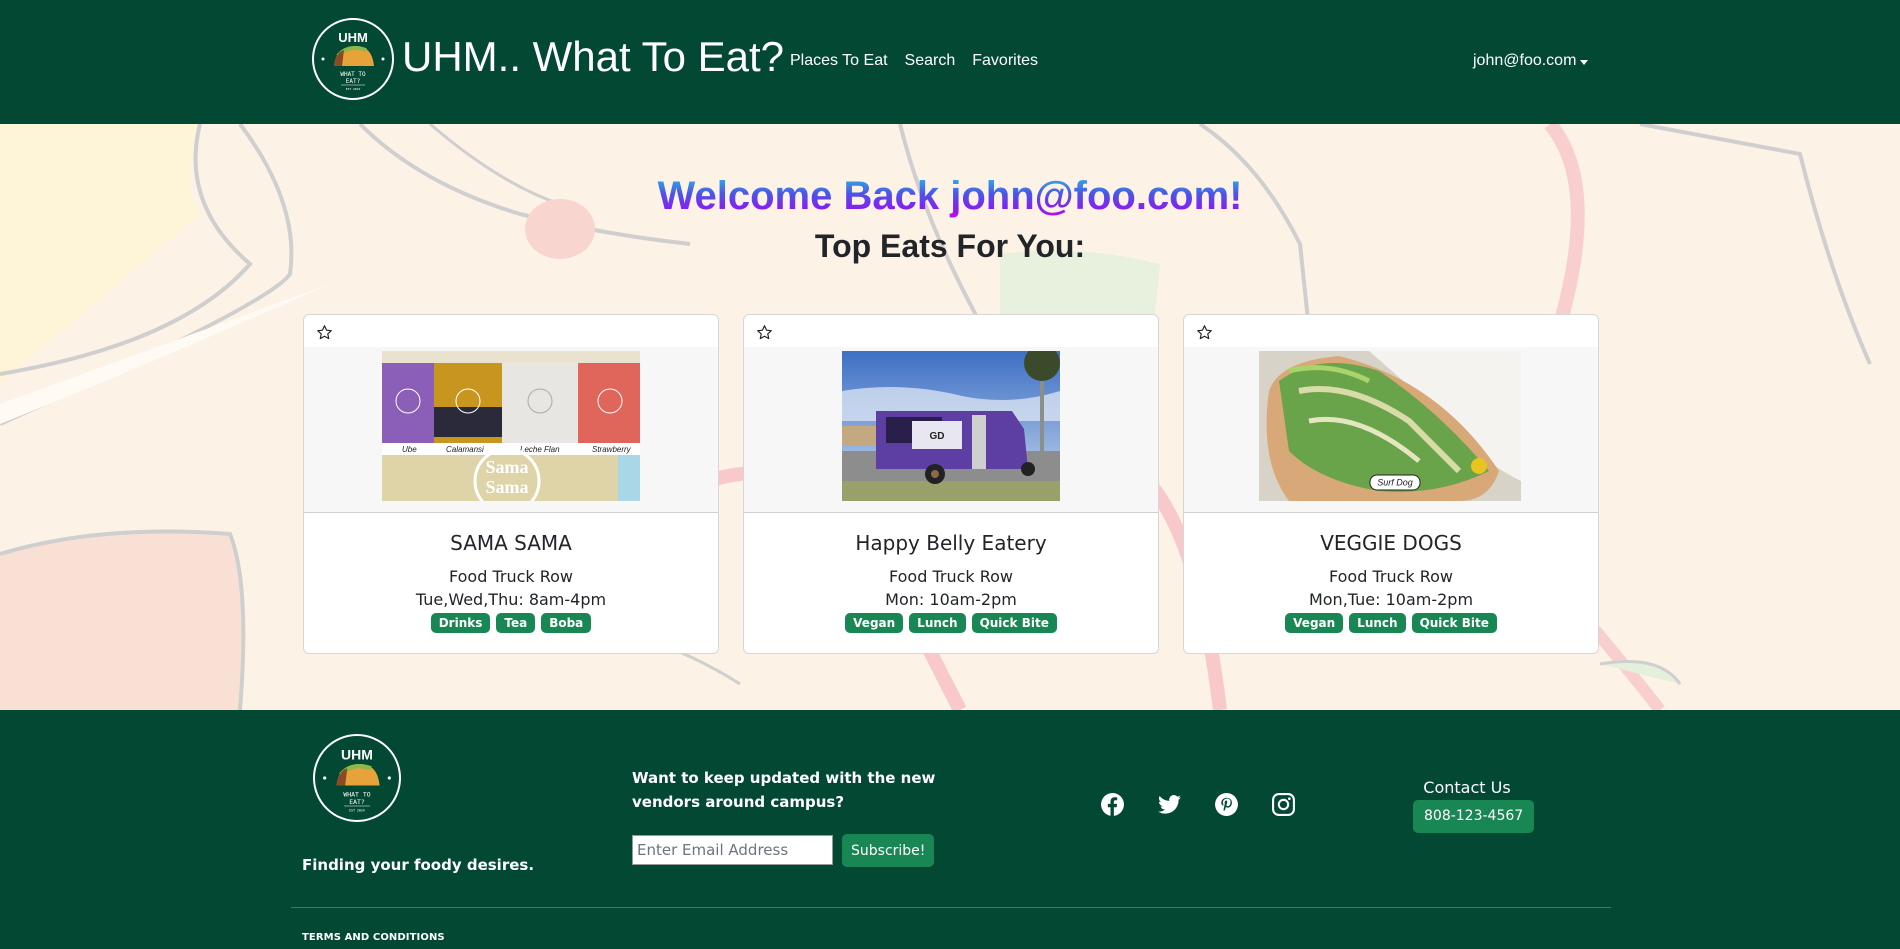  What do you see at coordinates (1112, 804) in the screenshot?
I see `facebook-icon` at bounding box center [1112, 804].